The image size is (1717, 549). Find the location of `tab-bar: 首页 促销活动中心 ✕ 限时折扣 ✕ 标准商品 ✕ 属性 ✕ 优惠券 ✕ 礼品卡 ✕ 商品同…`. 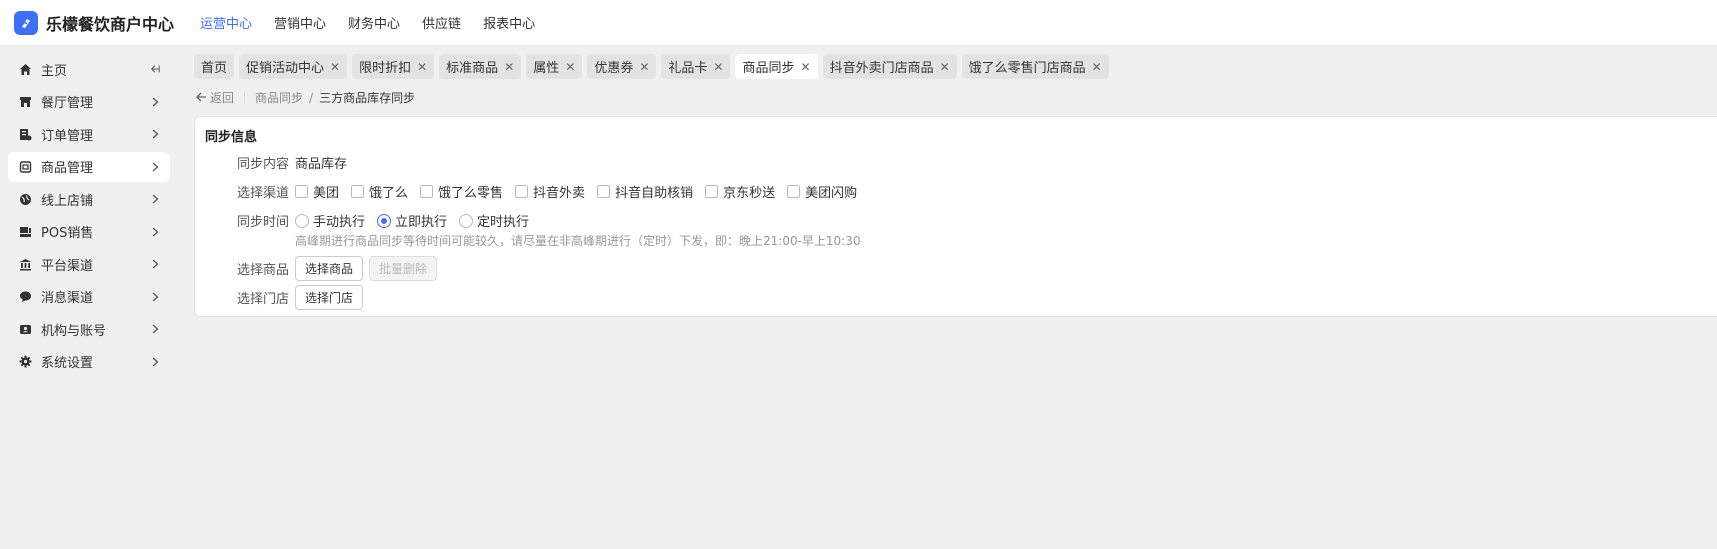

tab-bar: 首页 促销活动中心 ✕ 限时折扣 ✕ 标准商品 ✕ 属性 ✕ 优惠券 ✕ 礼品卡 ✕ 商品同… is located at coordinates (654, 66).